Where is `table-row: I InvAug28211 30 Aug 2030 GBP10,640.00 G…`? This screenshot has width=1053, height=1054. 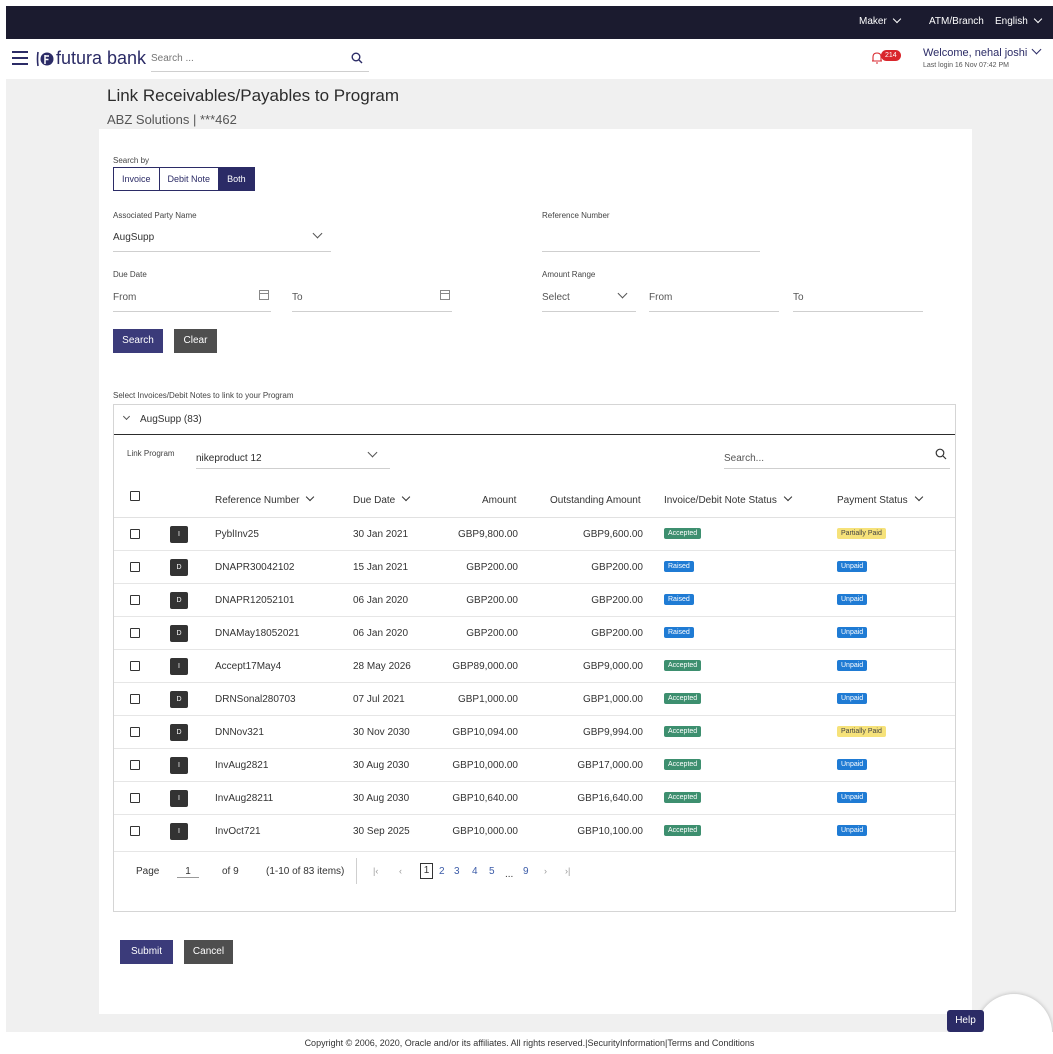 table-row: I InvAug28211 30 Aug 2030 GBP10,640.00 G… is located at coordinates (534, 798).